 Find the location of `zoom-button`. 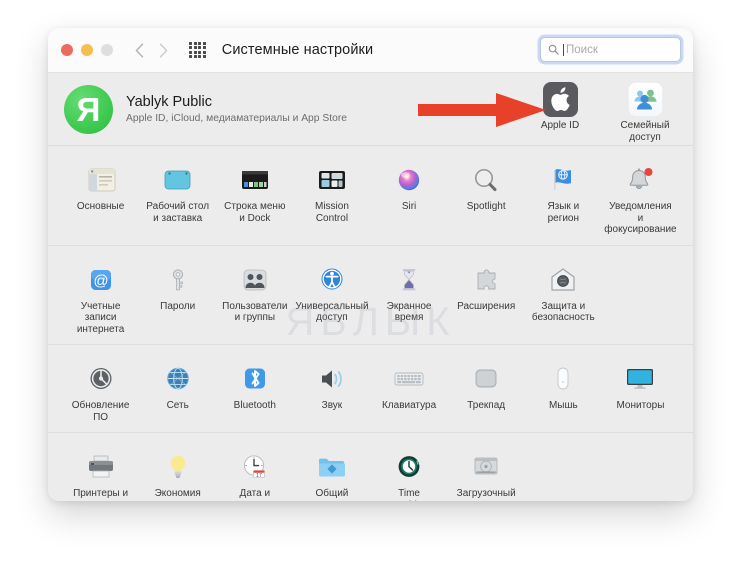

zoom-button is located at coordinates (107, 50).